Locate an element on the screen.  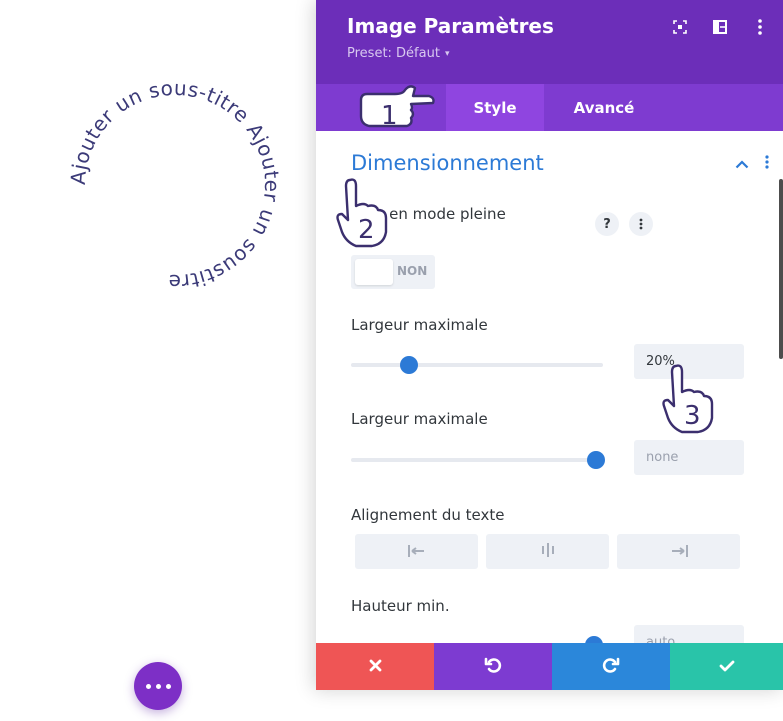
toggle-knob is located at coordinates (374, 272).